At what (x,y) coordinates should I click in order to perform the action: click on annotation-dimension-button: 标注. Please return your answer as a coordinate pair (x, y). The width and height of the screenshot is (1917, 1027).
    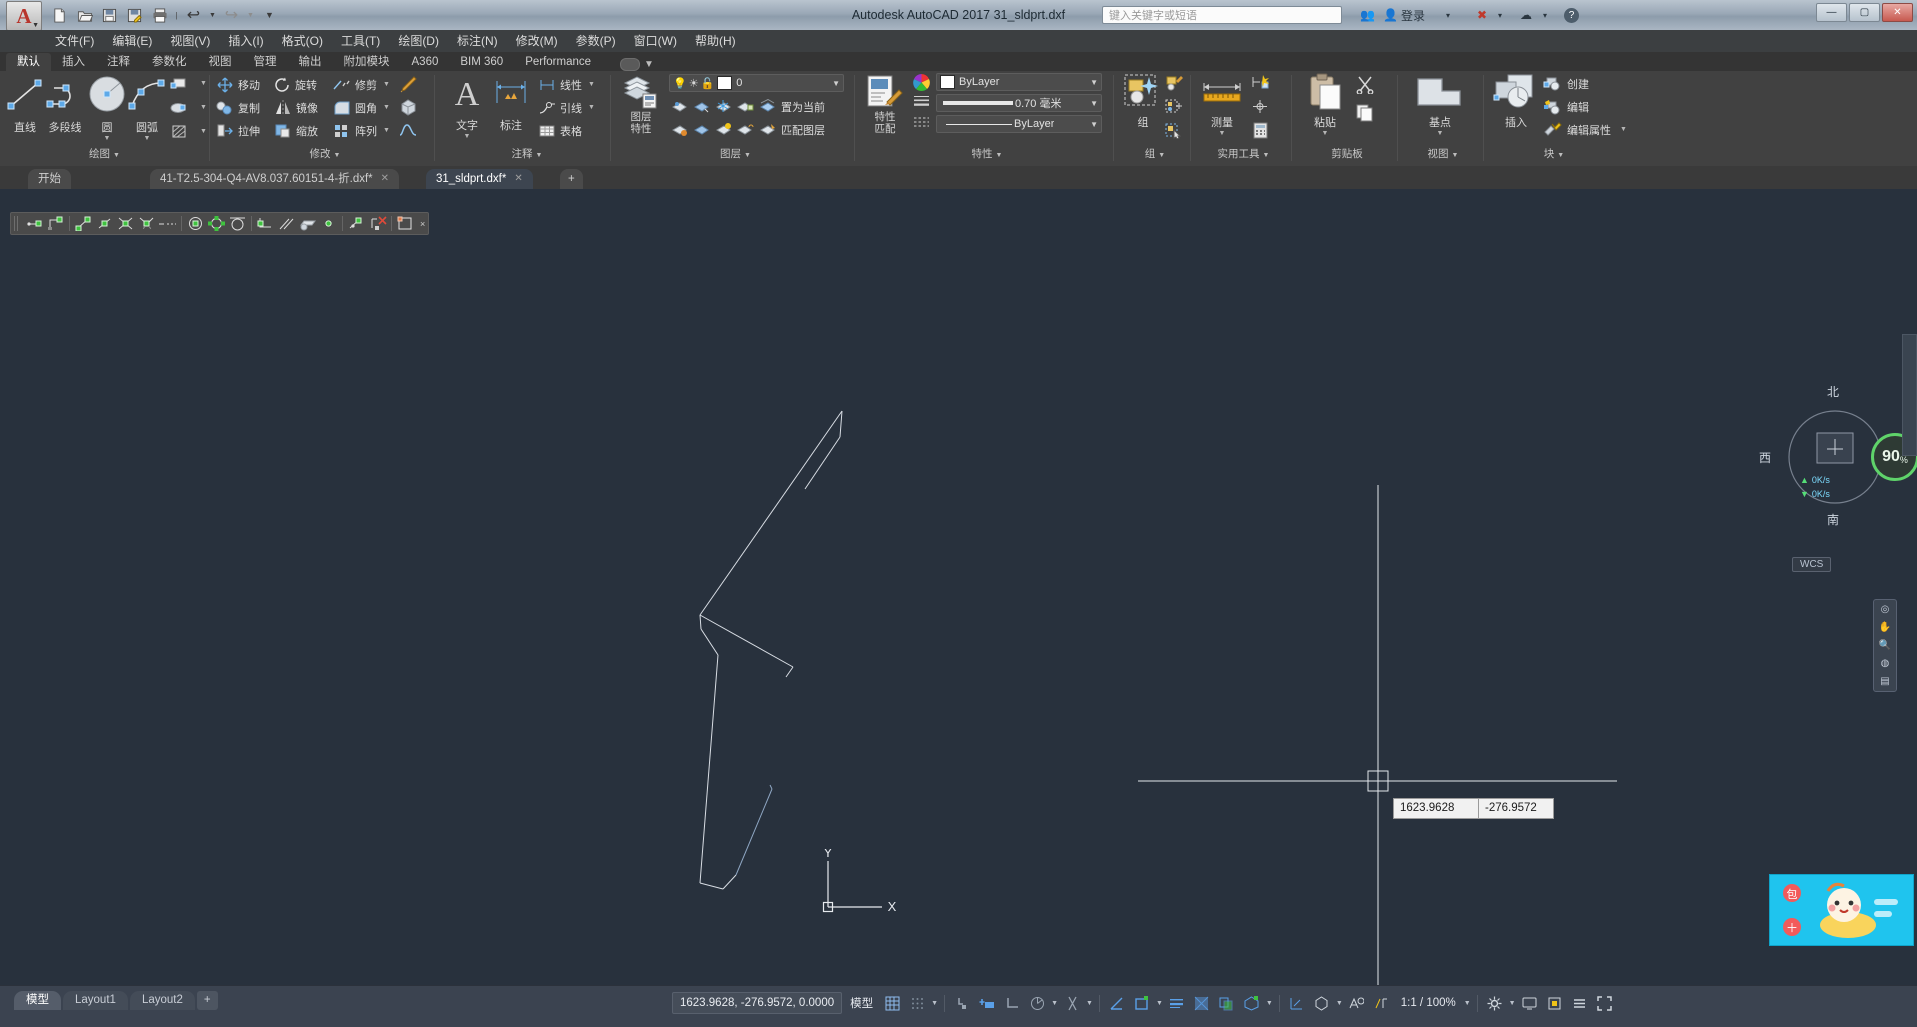
    Looking at the image, I should click on (511, 103).